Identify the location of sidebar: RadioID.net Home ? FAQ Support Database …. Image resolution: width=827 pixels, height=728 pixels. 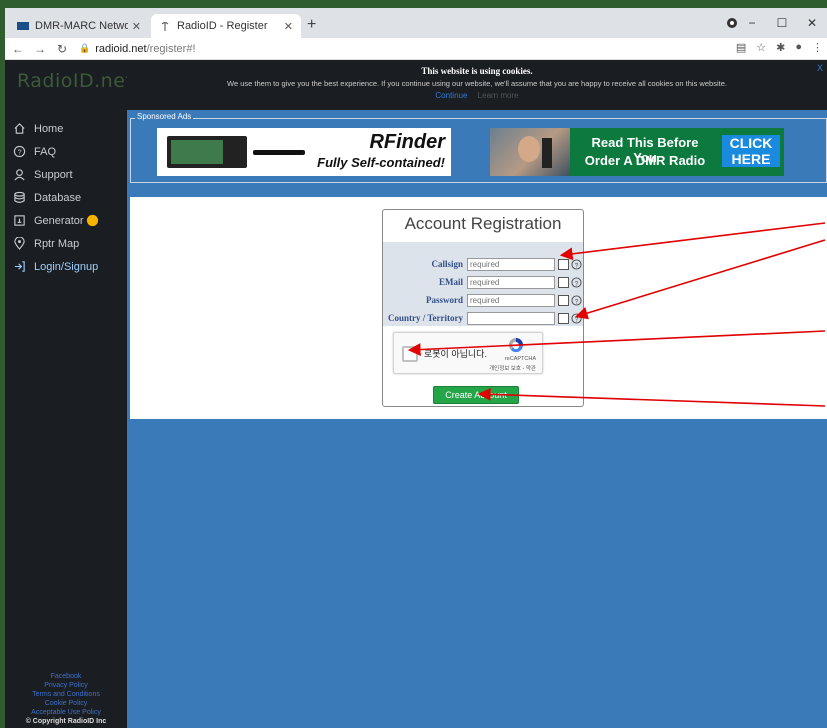
(69, 394).